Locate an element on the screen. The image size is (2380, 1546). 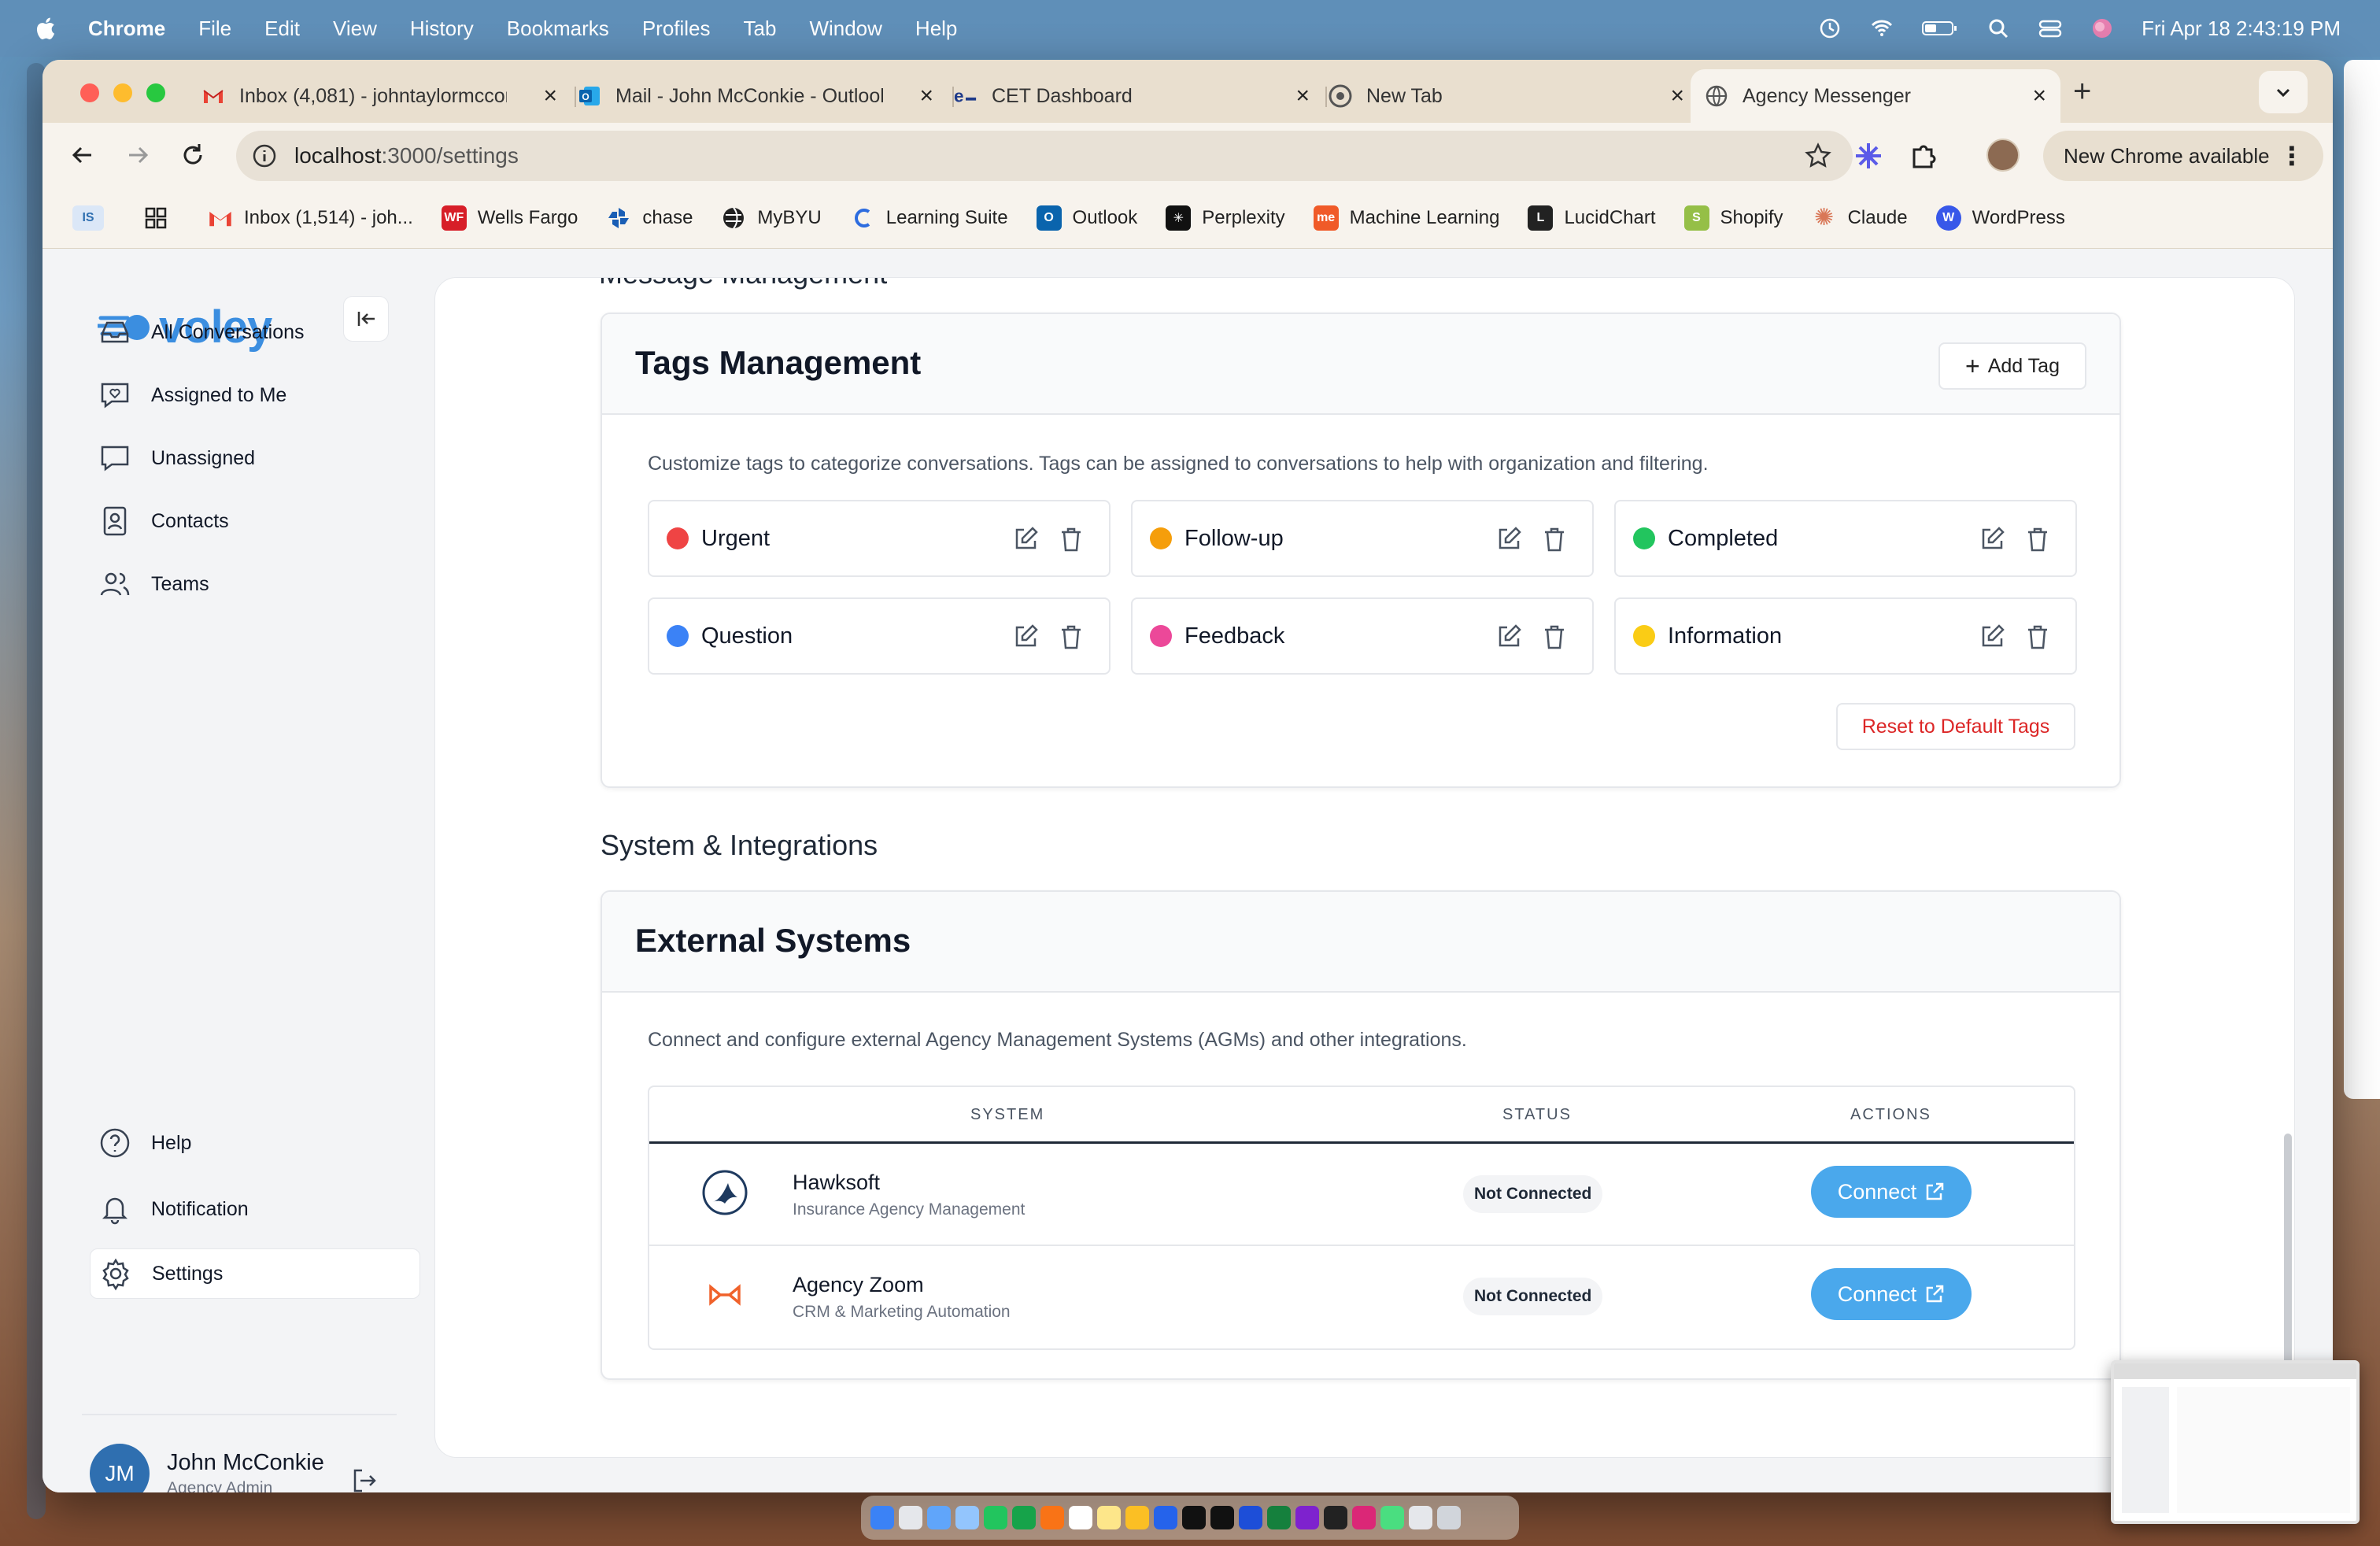
bookmark-learning-suite: Learning Suite is located at coordinates (929, 218).